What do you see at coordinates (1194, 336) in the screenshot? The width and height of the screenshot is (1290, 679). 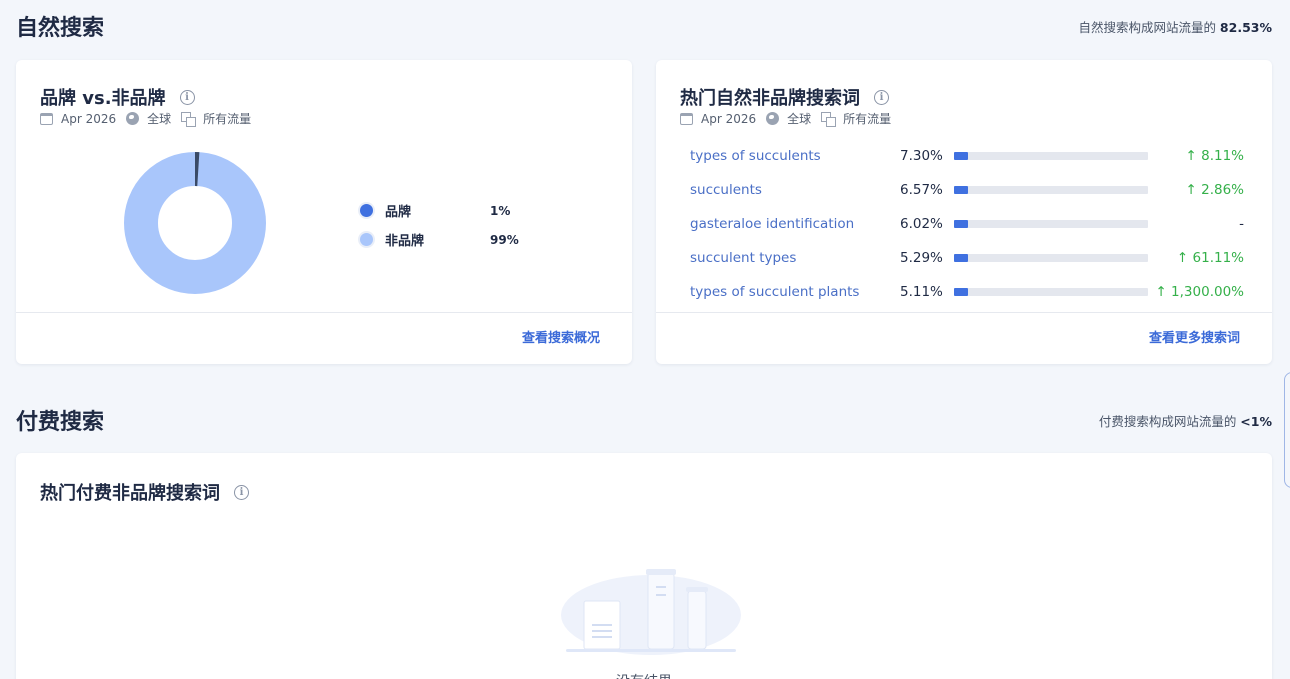 I see `view-more-keywords-link: 查看更多搜索词` at bounding box center [1194, 336].